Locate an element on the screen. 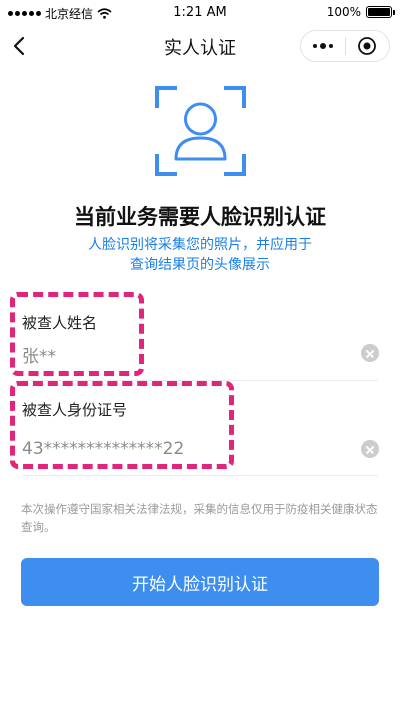 This screenshot has width=400, height=712. subtext: 人脸识别将采集您的照片，并应用于 查询结果页的头像展示 is located at coordinates (200, 255).